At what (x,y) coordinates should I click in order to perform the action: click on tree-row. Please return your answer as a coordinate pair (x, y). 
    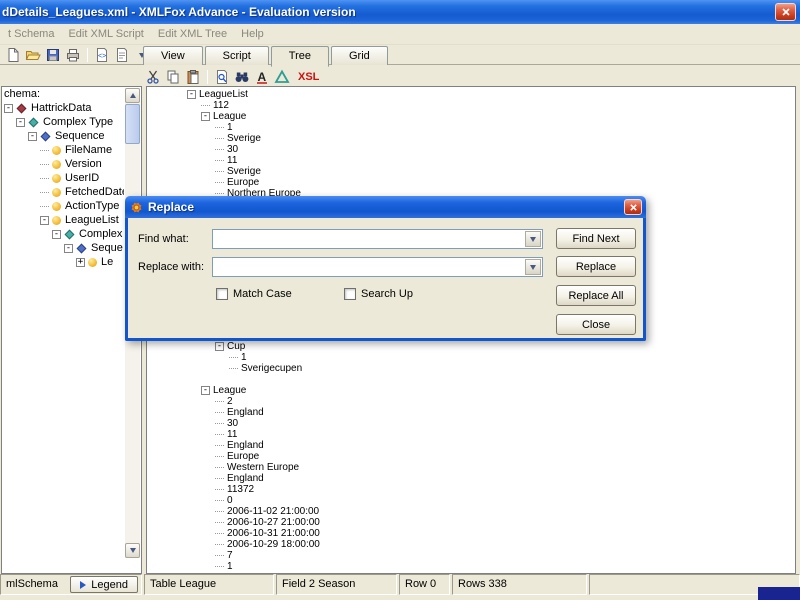
    Looking at the image, I should click on (471, 379).